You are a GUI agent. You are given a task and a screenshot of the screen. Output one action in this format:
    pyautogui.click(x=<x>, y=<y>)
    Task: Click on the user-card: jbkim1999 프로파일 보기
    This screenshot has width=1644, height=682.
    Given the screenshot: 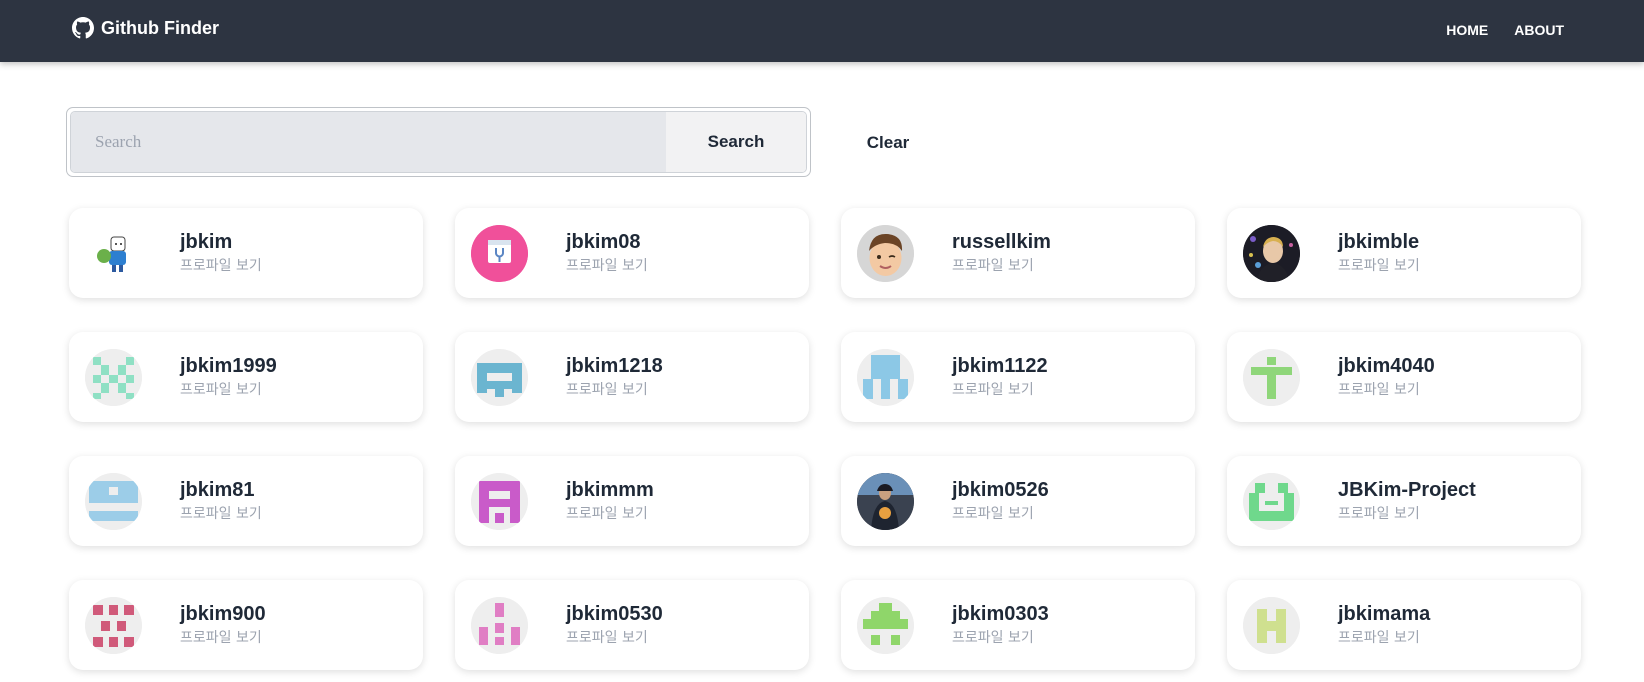 What is the action you would take?
    pyautogui.click(x=246, y=377)
    